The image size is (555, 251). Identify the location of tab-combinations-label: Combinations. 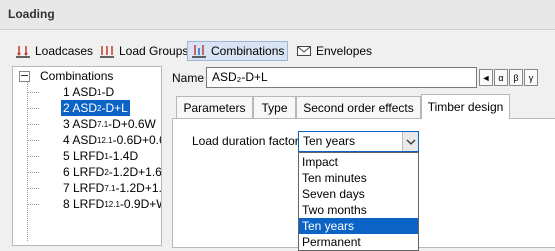
(248, 51).